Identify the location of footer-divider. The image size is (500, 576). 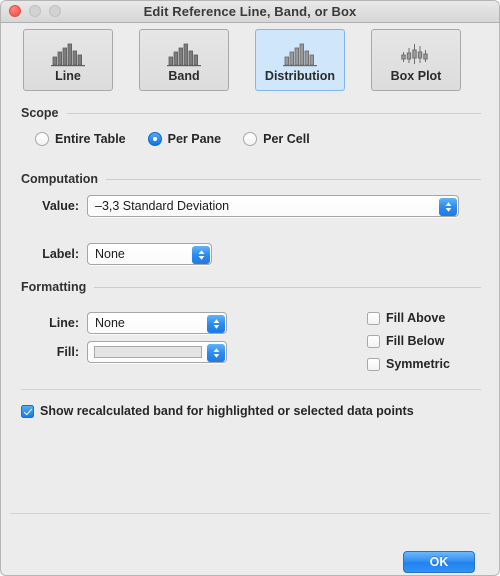
(250, 513).